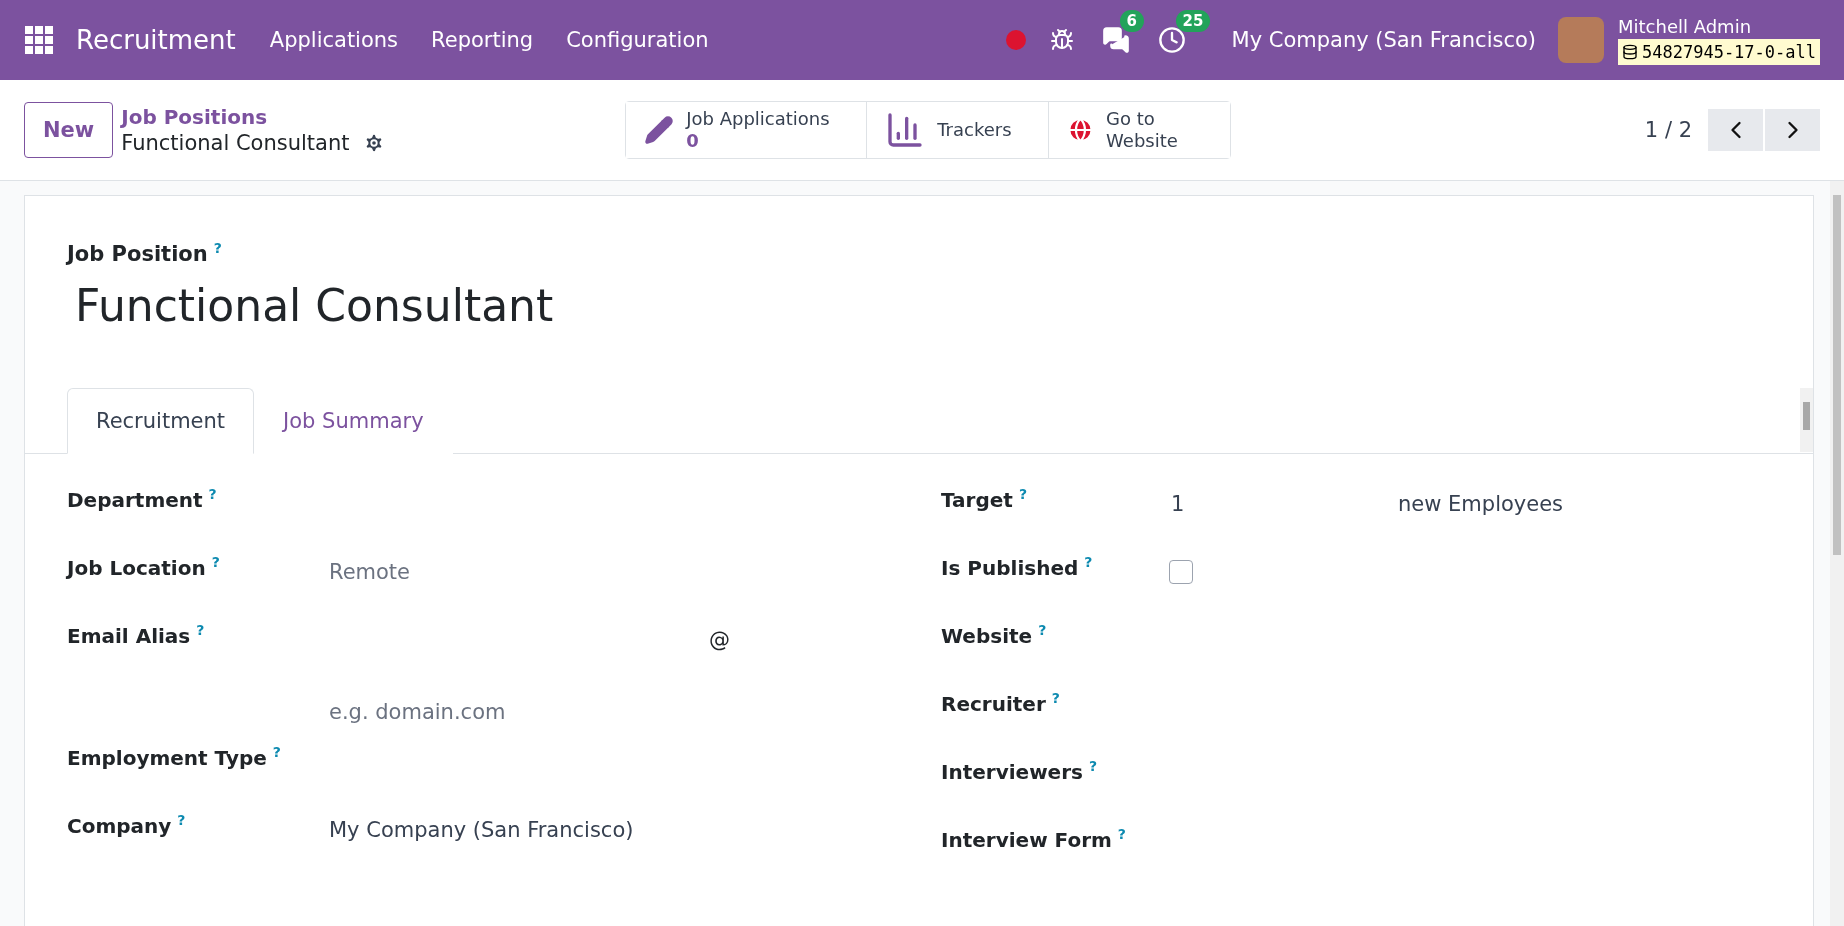 Image resolution: width=1844 pixels, height=926 pixels. Describe the element at coordinates (1015, 40) in the screenshot. I see `recording-dot-icon` at that location.